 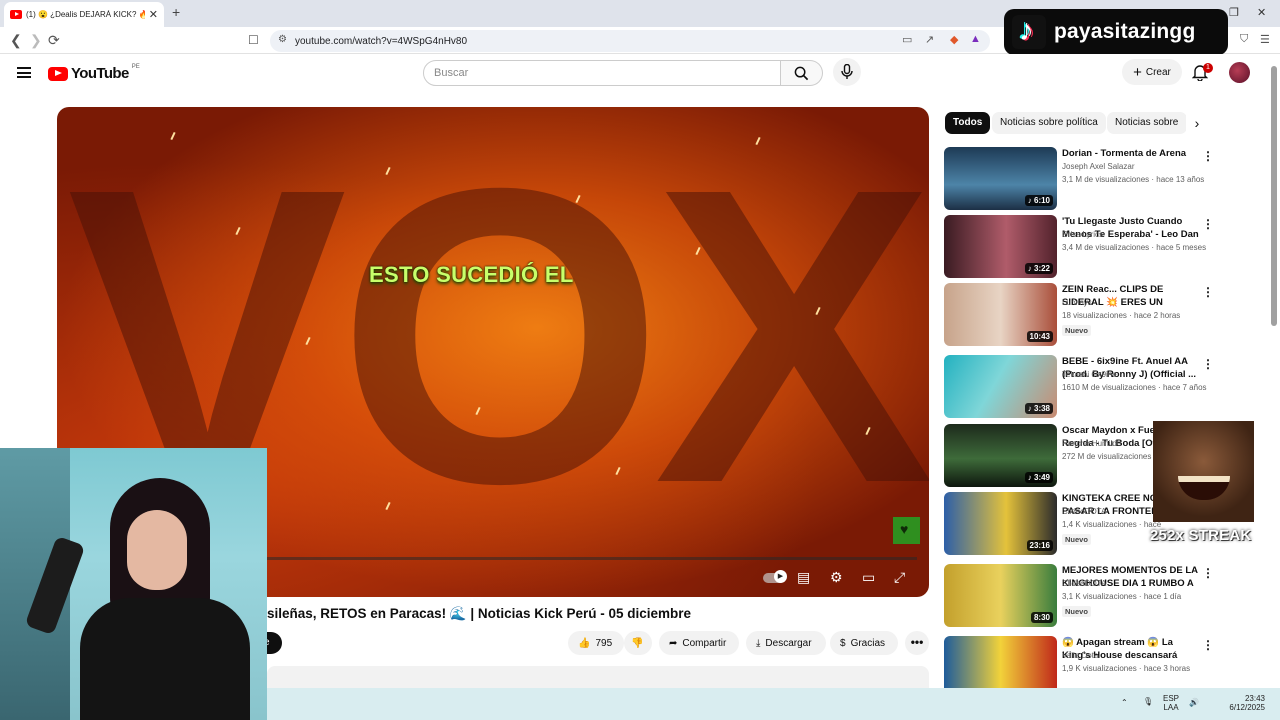 I want to click on youtube-logo: YouTube PE, so click(x=94, y=72).